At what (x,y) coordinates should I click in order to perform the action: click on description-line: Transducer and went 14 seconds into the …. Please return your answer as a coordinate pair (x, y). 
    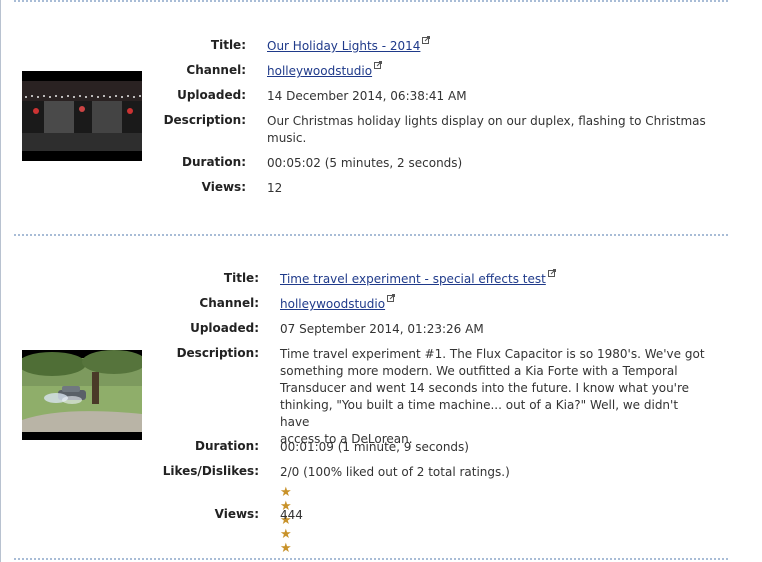
    Looking at the image, I should click on (485, 388).